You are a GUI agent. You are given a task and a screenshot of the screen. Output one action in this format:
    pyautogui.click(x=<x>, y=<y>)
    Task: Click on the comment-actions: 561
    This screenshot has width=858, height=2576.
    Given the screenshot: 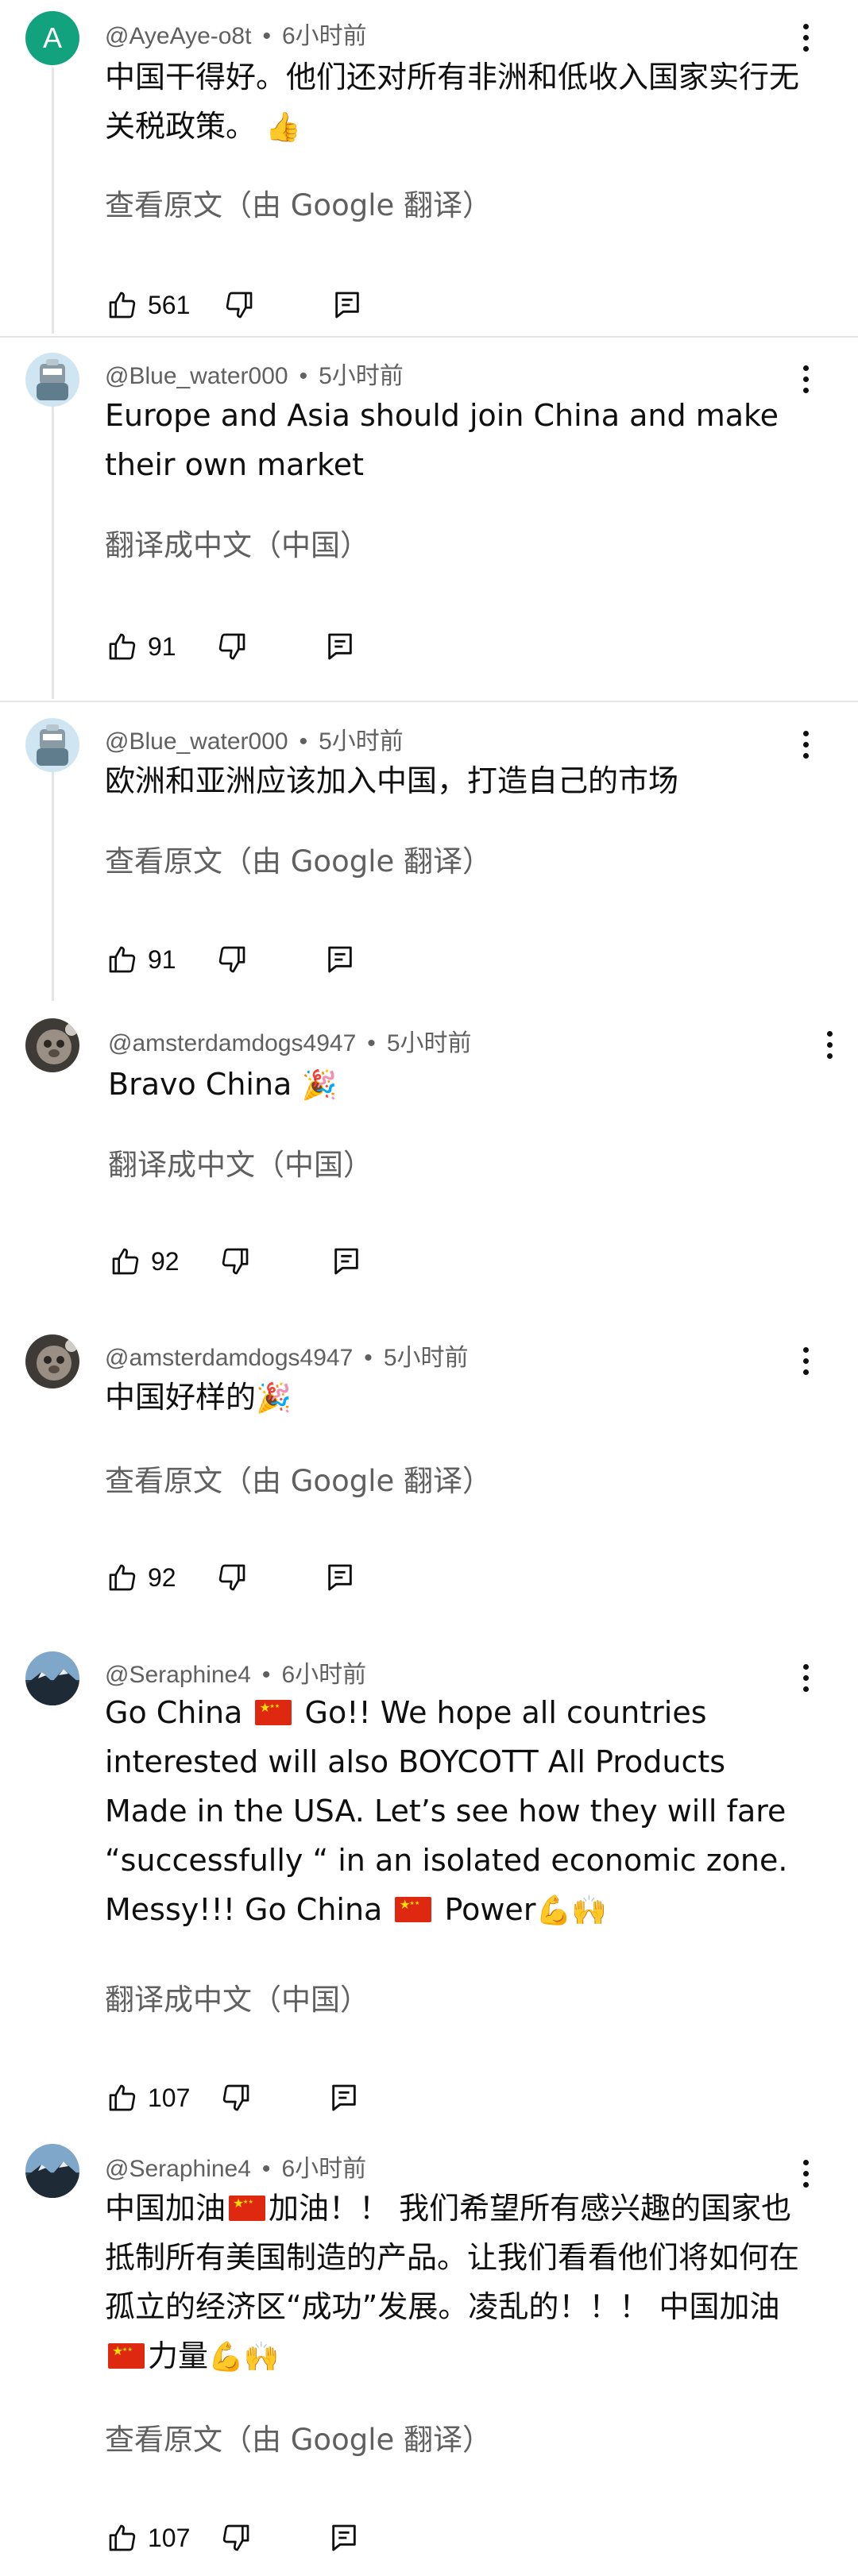 What is the action you would take?
    pyautogui.click(x=235, y=305)
    